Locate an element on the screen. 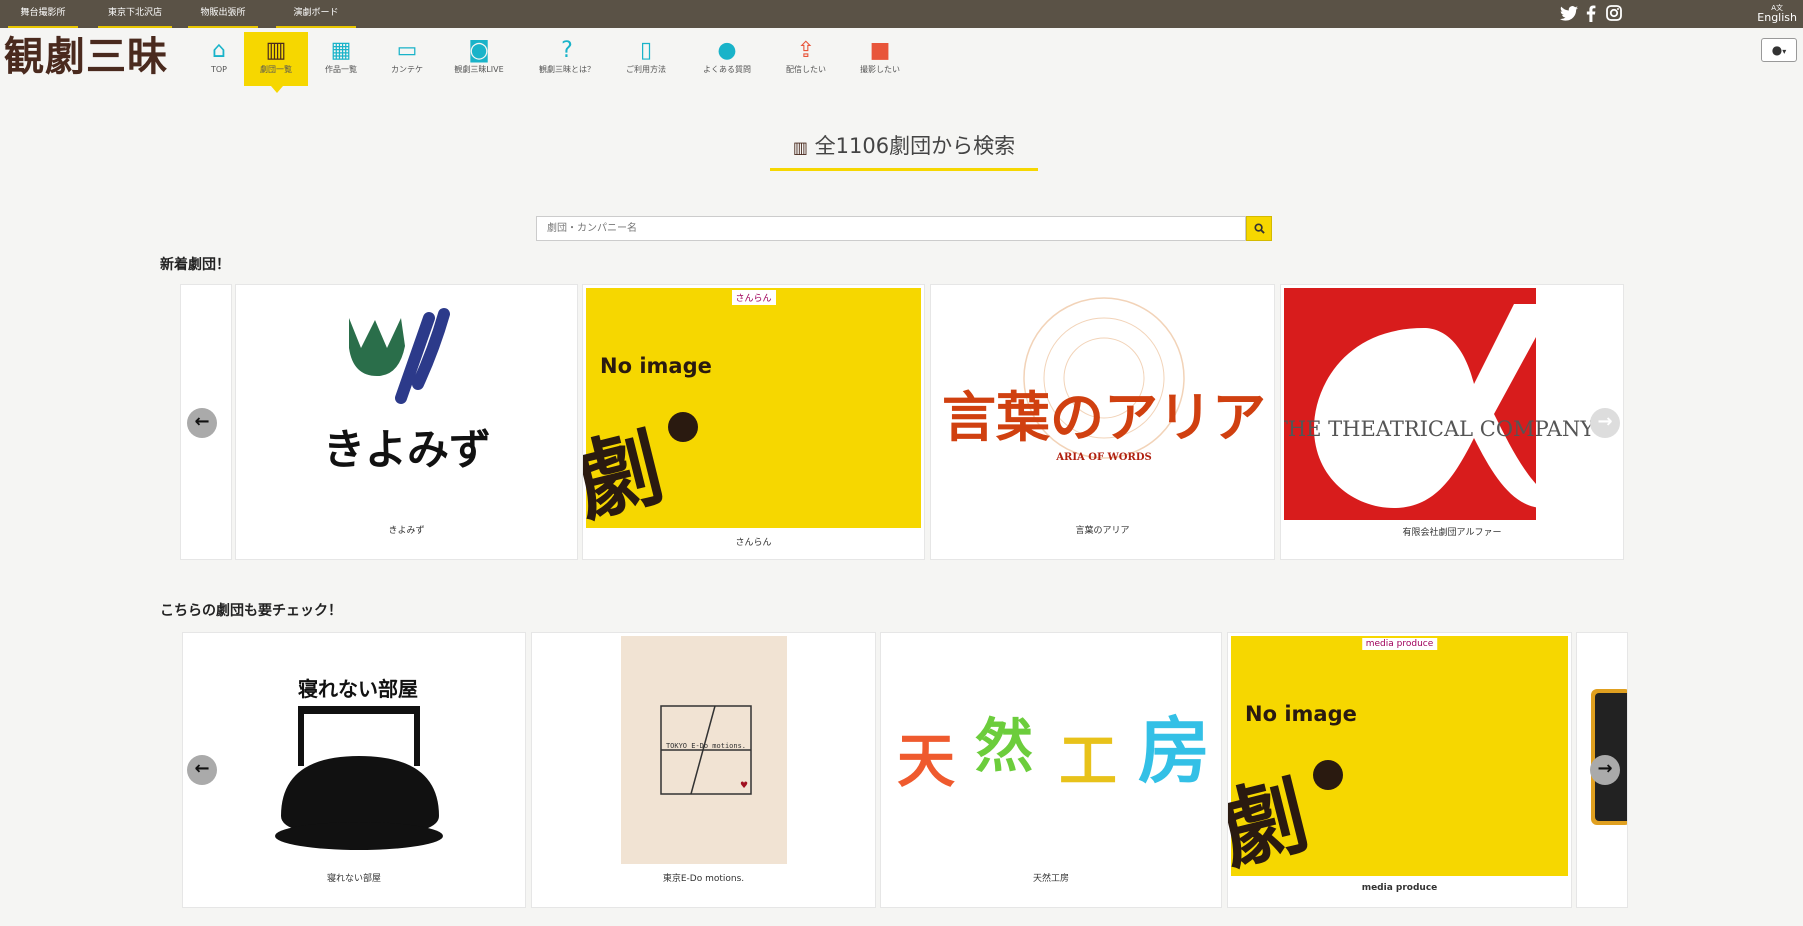 This screenshot has width=1803, height=926. nav-item-label: カンテケ is located at coordinates (407, 69).